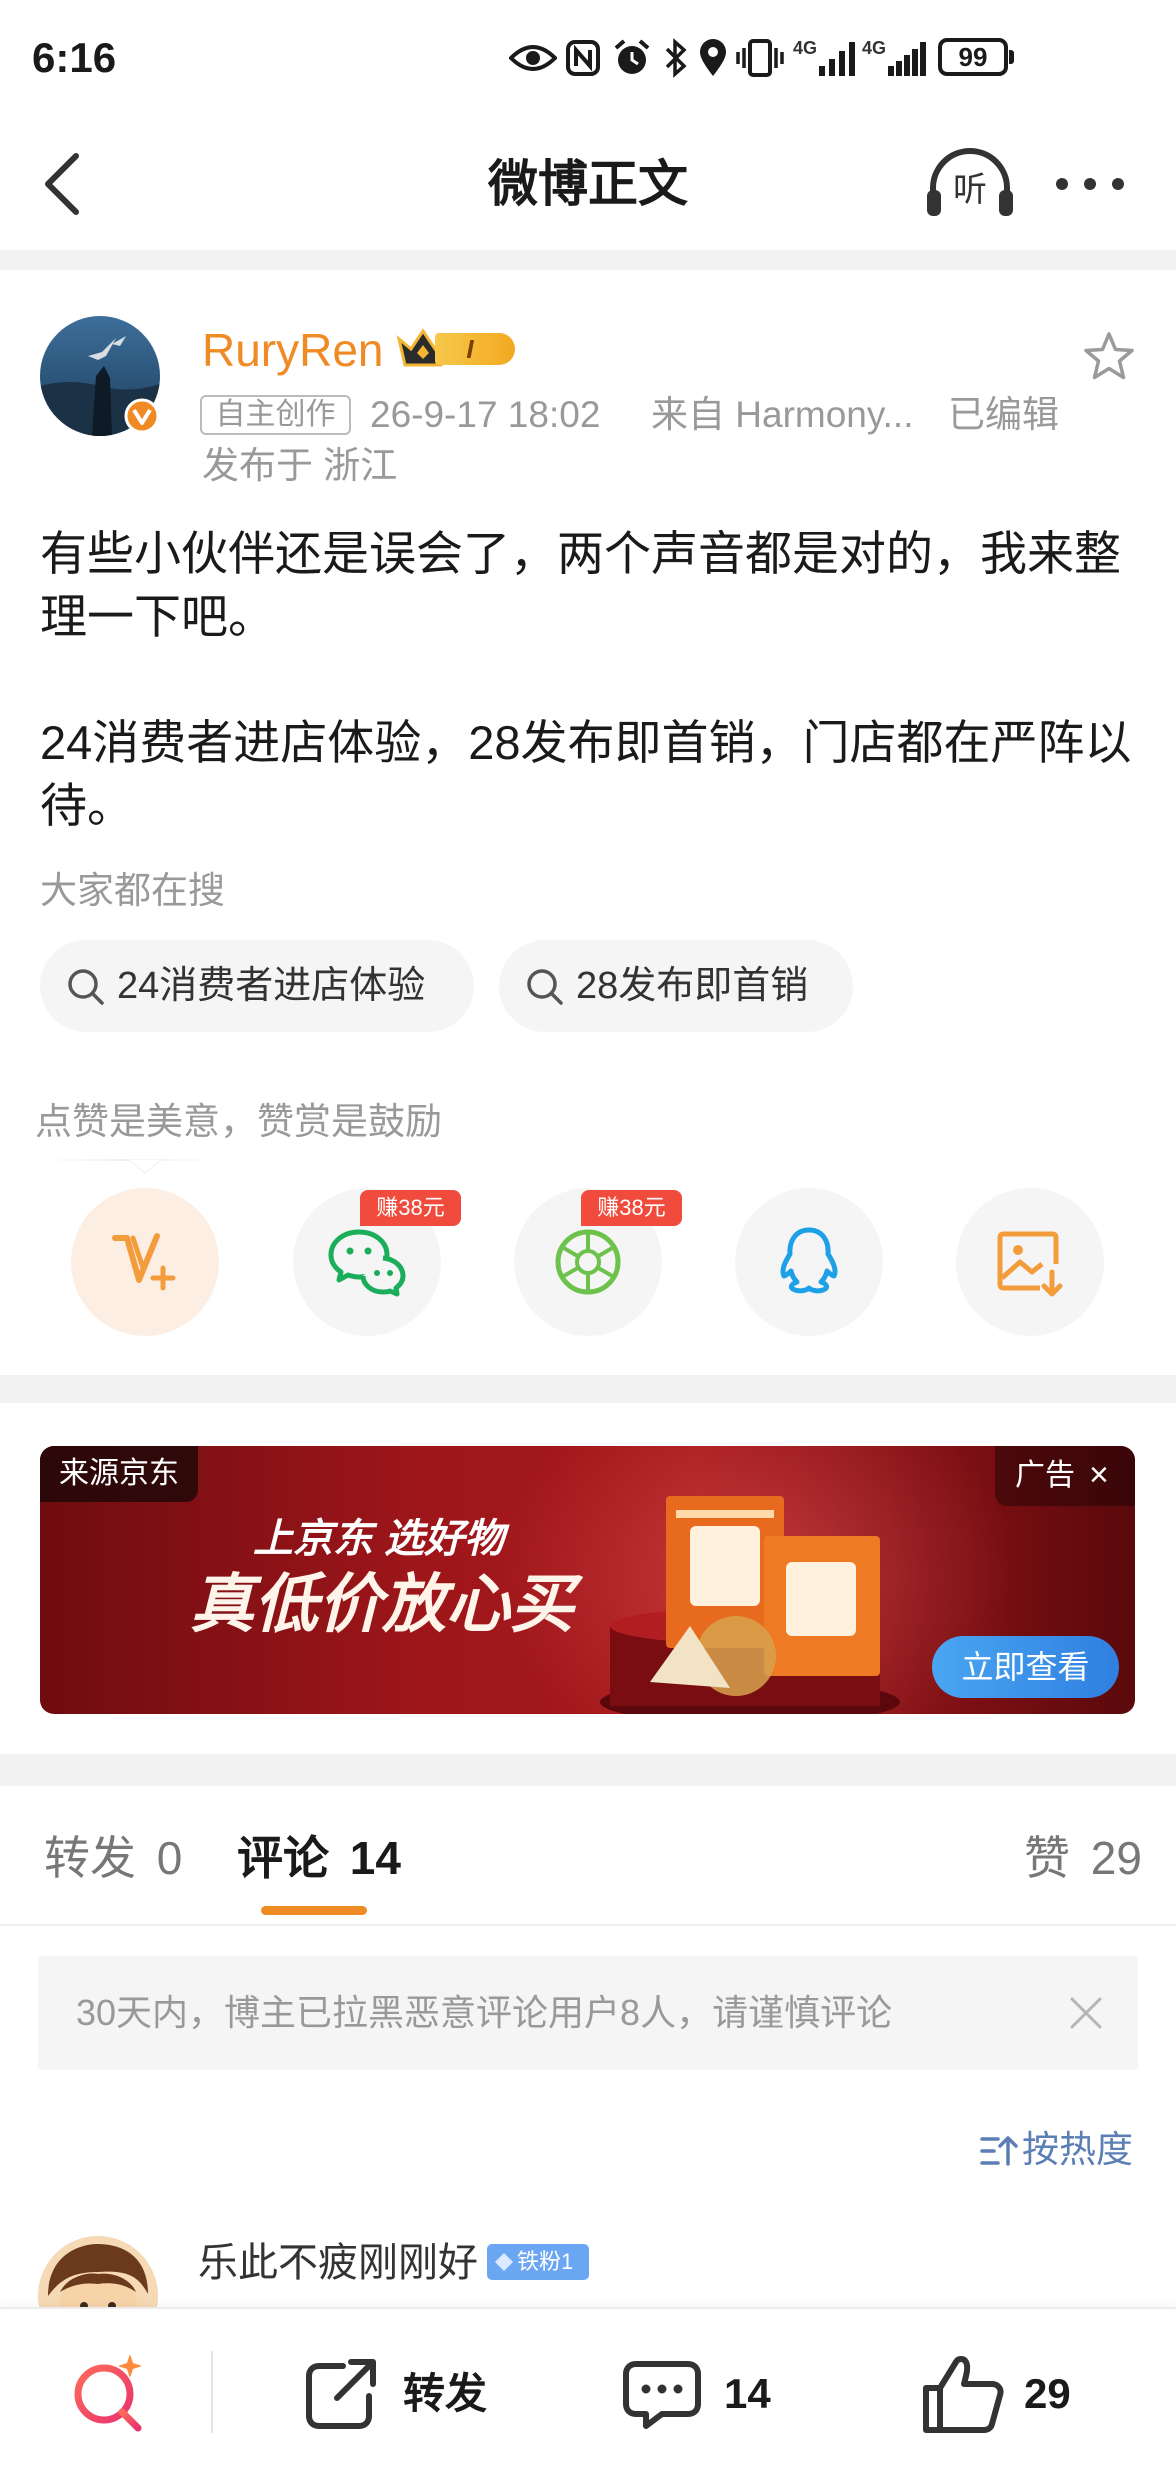 Image resolution: width=1176 pixels, height=2480 pixels. Describe the element at coordinates (713, 57) in the screenshot. I see `location-icon` at that location.